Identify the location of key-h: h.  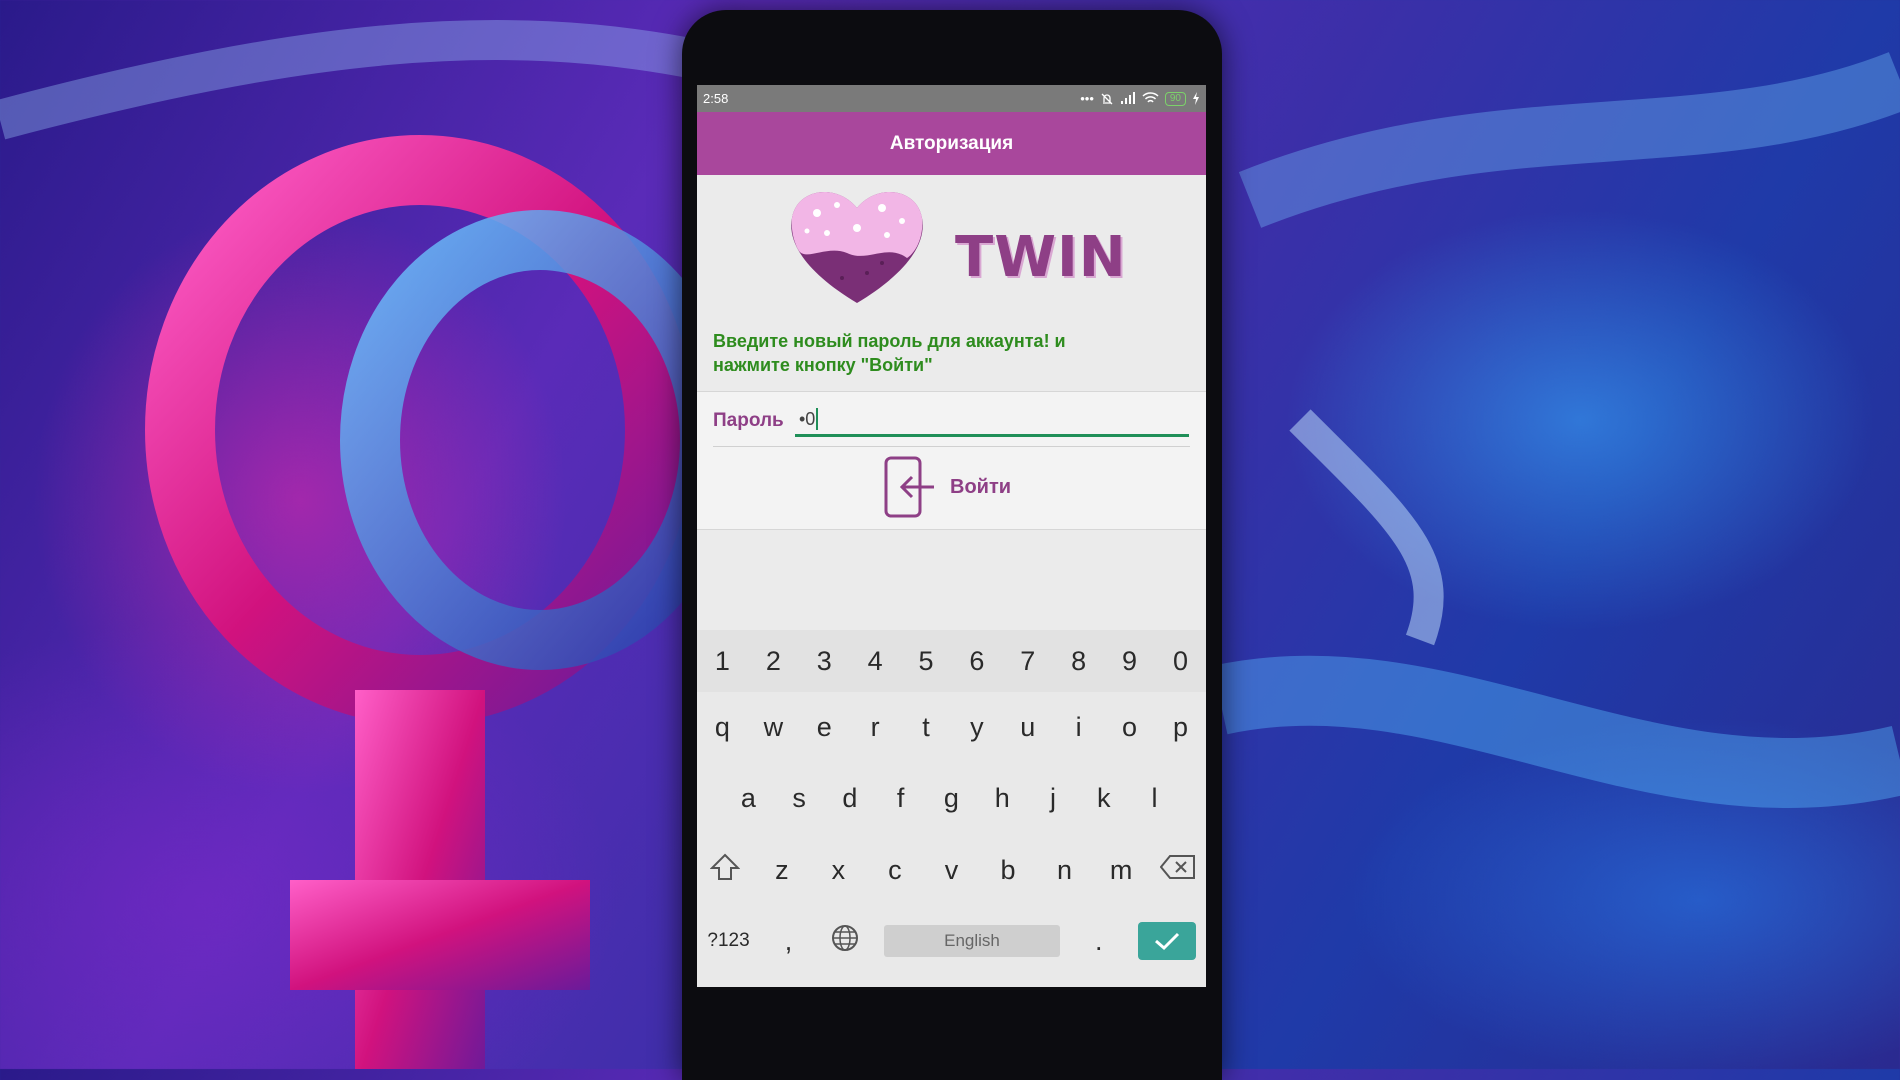
(1002, 798).